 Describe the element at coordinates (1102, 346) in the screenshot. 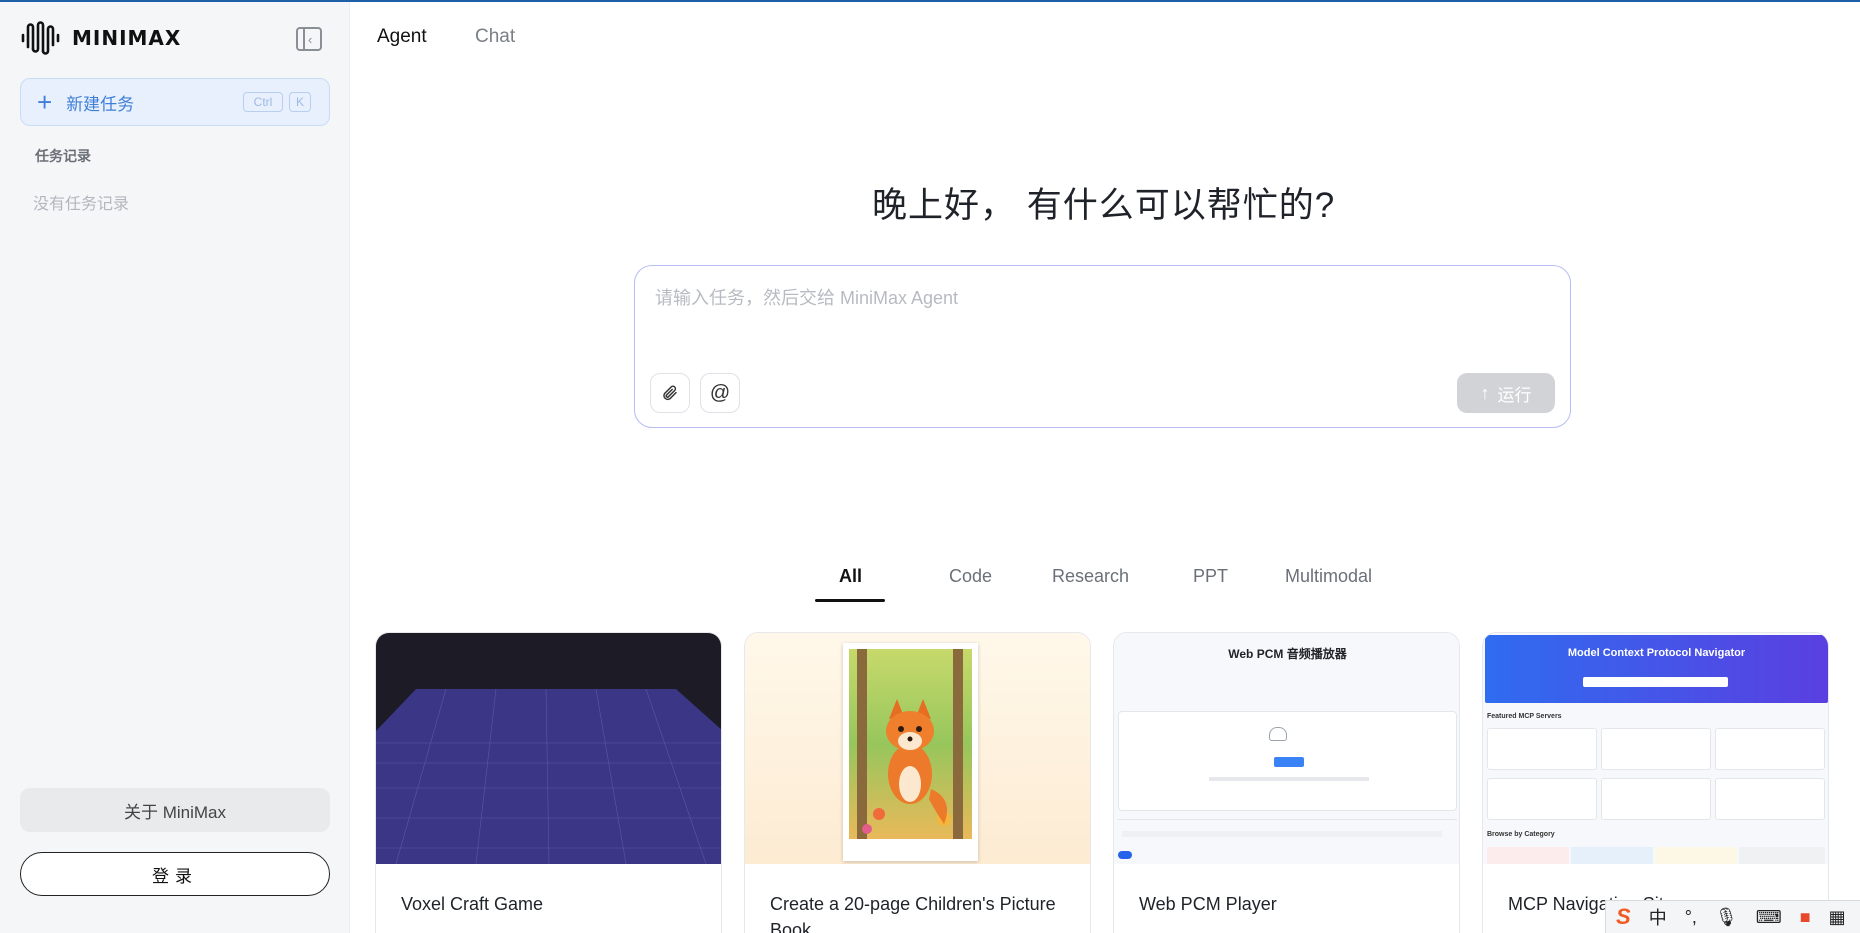

I see `task-composer: @ ↑ 运行` at that location.